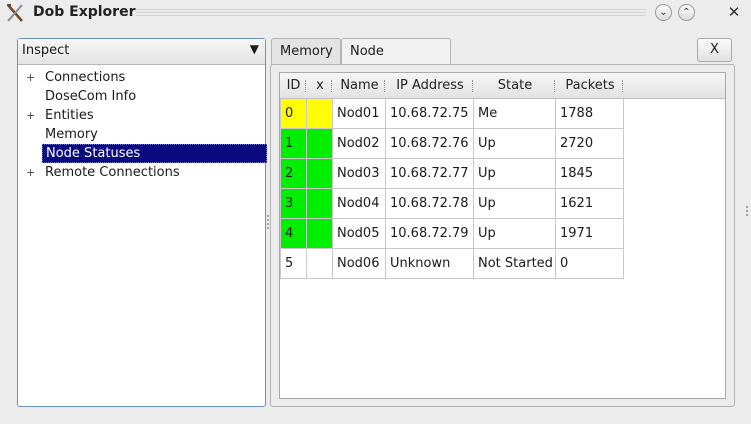 This screenshot has width=751, height=424. What do you see at coordinates (141, 134) in the screenshot?
I see `sidebar-item-memory: Memory` at bounding box center [141, 134].